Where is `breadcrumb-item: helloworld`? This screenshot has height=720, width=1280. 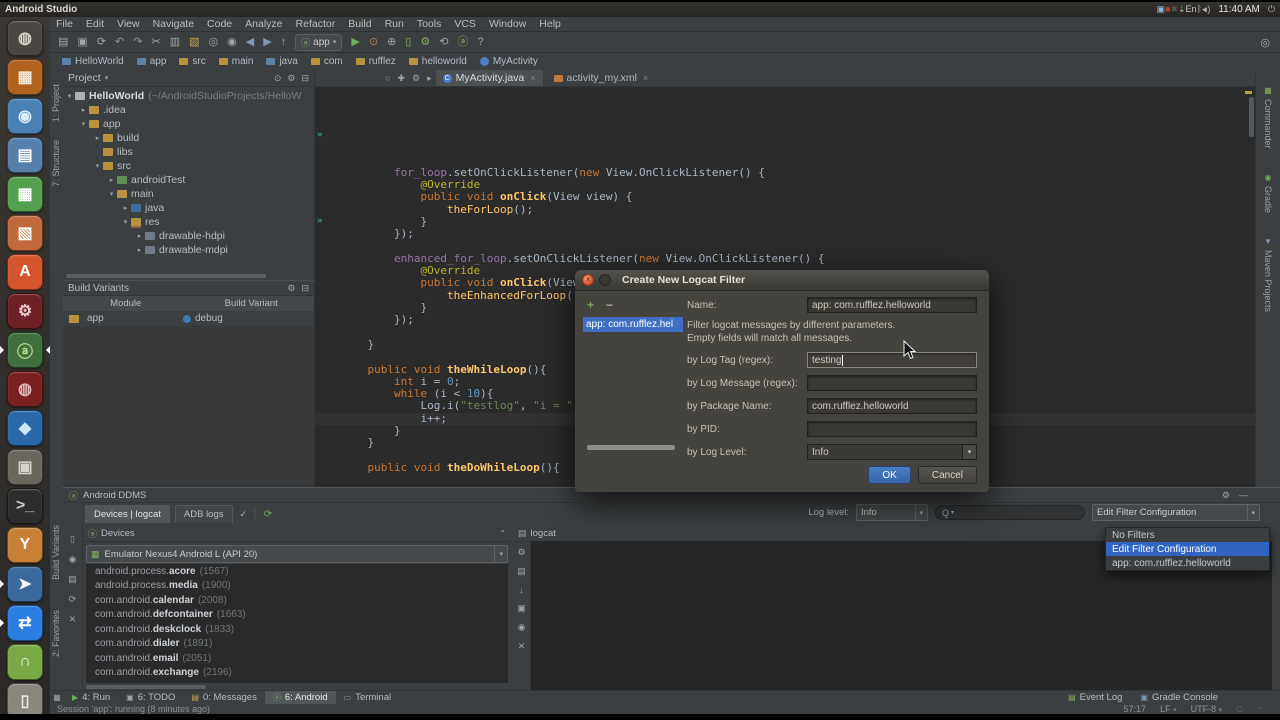
breadcrumb-item: helloworld is located at coordinates (437, 61).